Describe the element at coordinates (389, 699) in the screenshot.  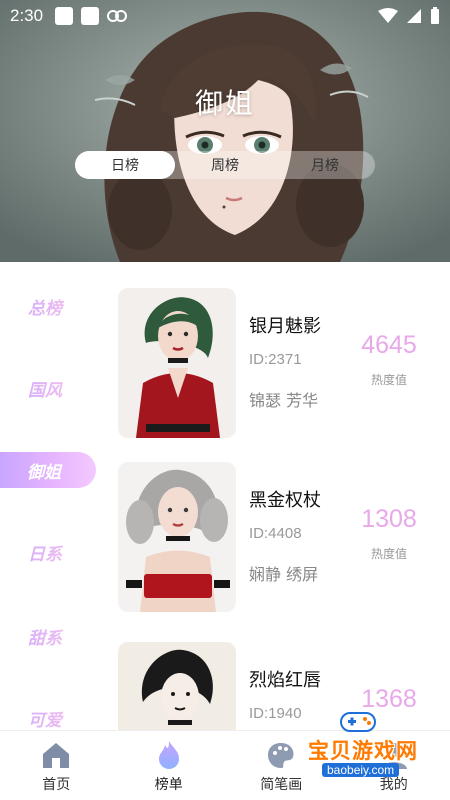
I see `heat-value: 1368` at that location.